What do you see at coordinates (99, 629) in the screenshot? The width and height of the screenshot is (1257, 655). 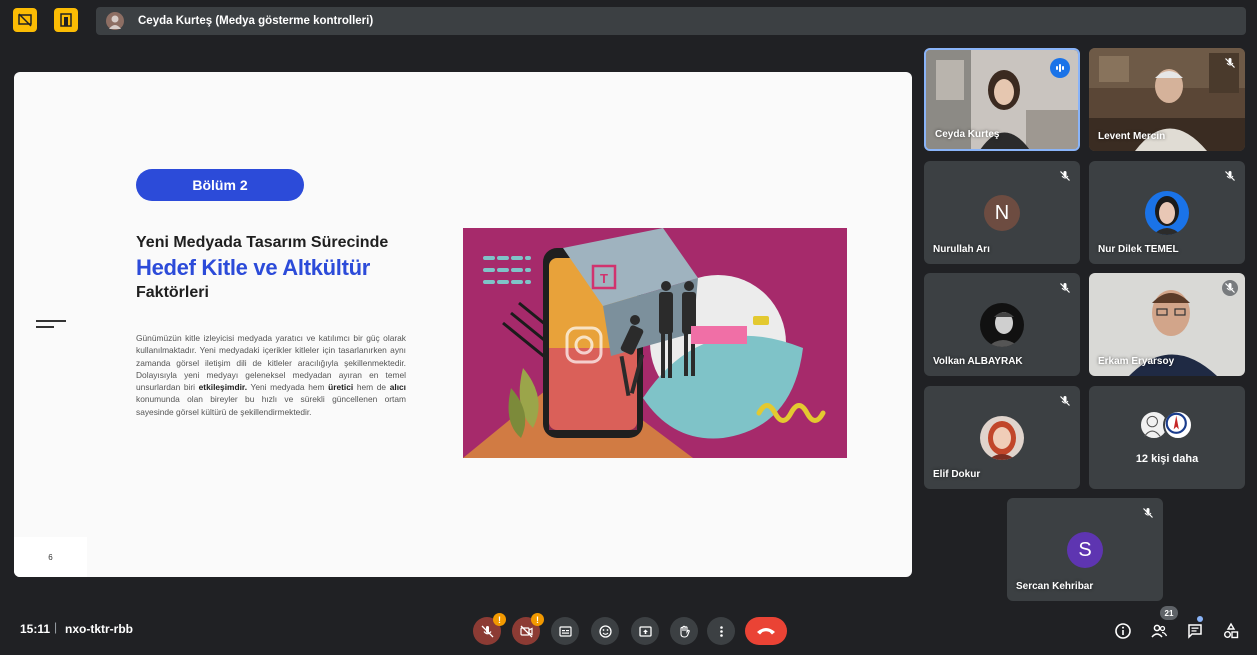 I see `meeting-code: nxo-tktr-rbb` at bounding box center [99, 629].